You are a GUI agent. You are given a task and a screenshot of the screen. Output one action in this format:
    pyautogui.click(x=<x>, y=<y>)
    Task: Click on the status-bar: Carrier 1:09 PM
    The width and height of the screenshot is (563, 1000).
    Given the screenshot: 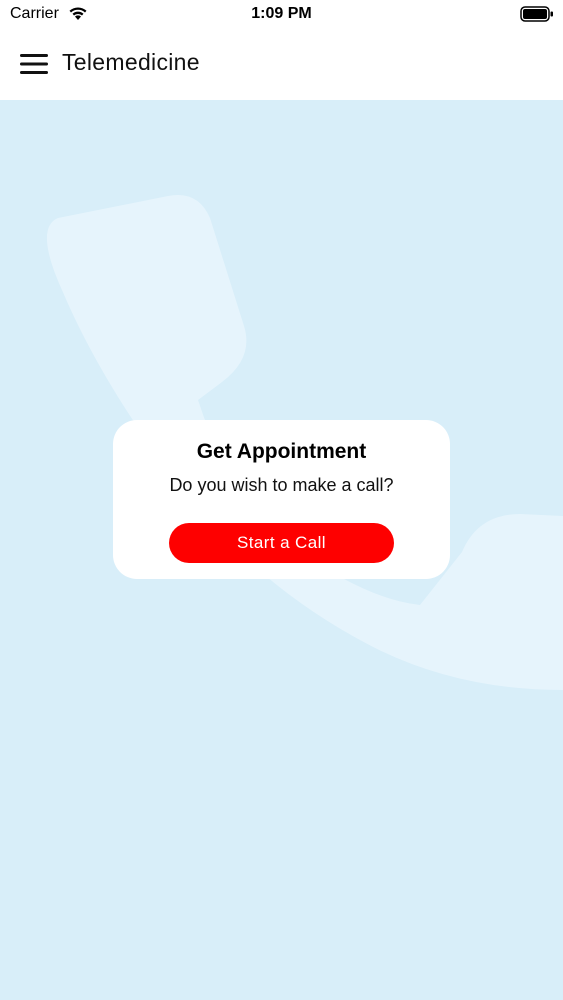 What is the action you would take?
    pyautogui.click(x=281, y=15)
    